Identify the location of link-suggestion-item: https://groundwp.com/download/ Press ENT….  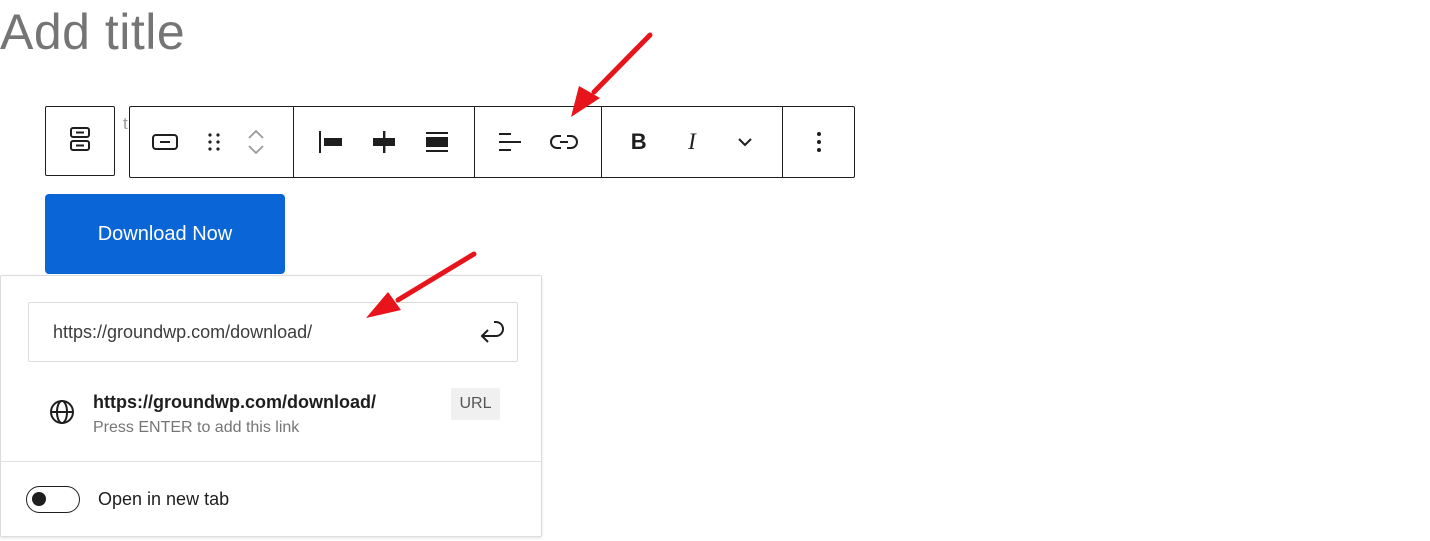
(271, 418).